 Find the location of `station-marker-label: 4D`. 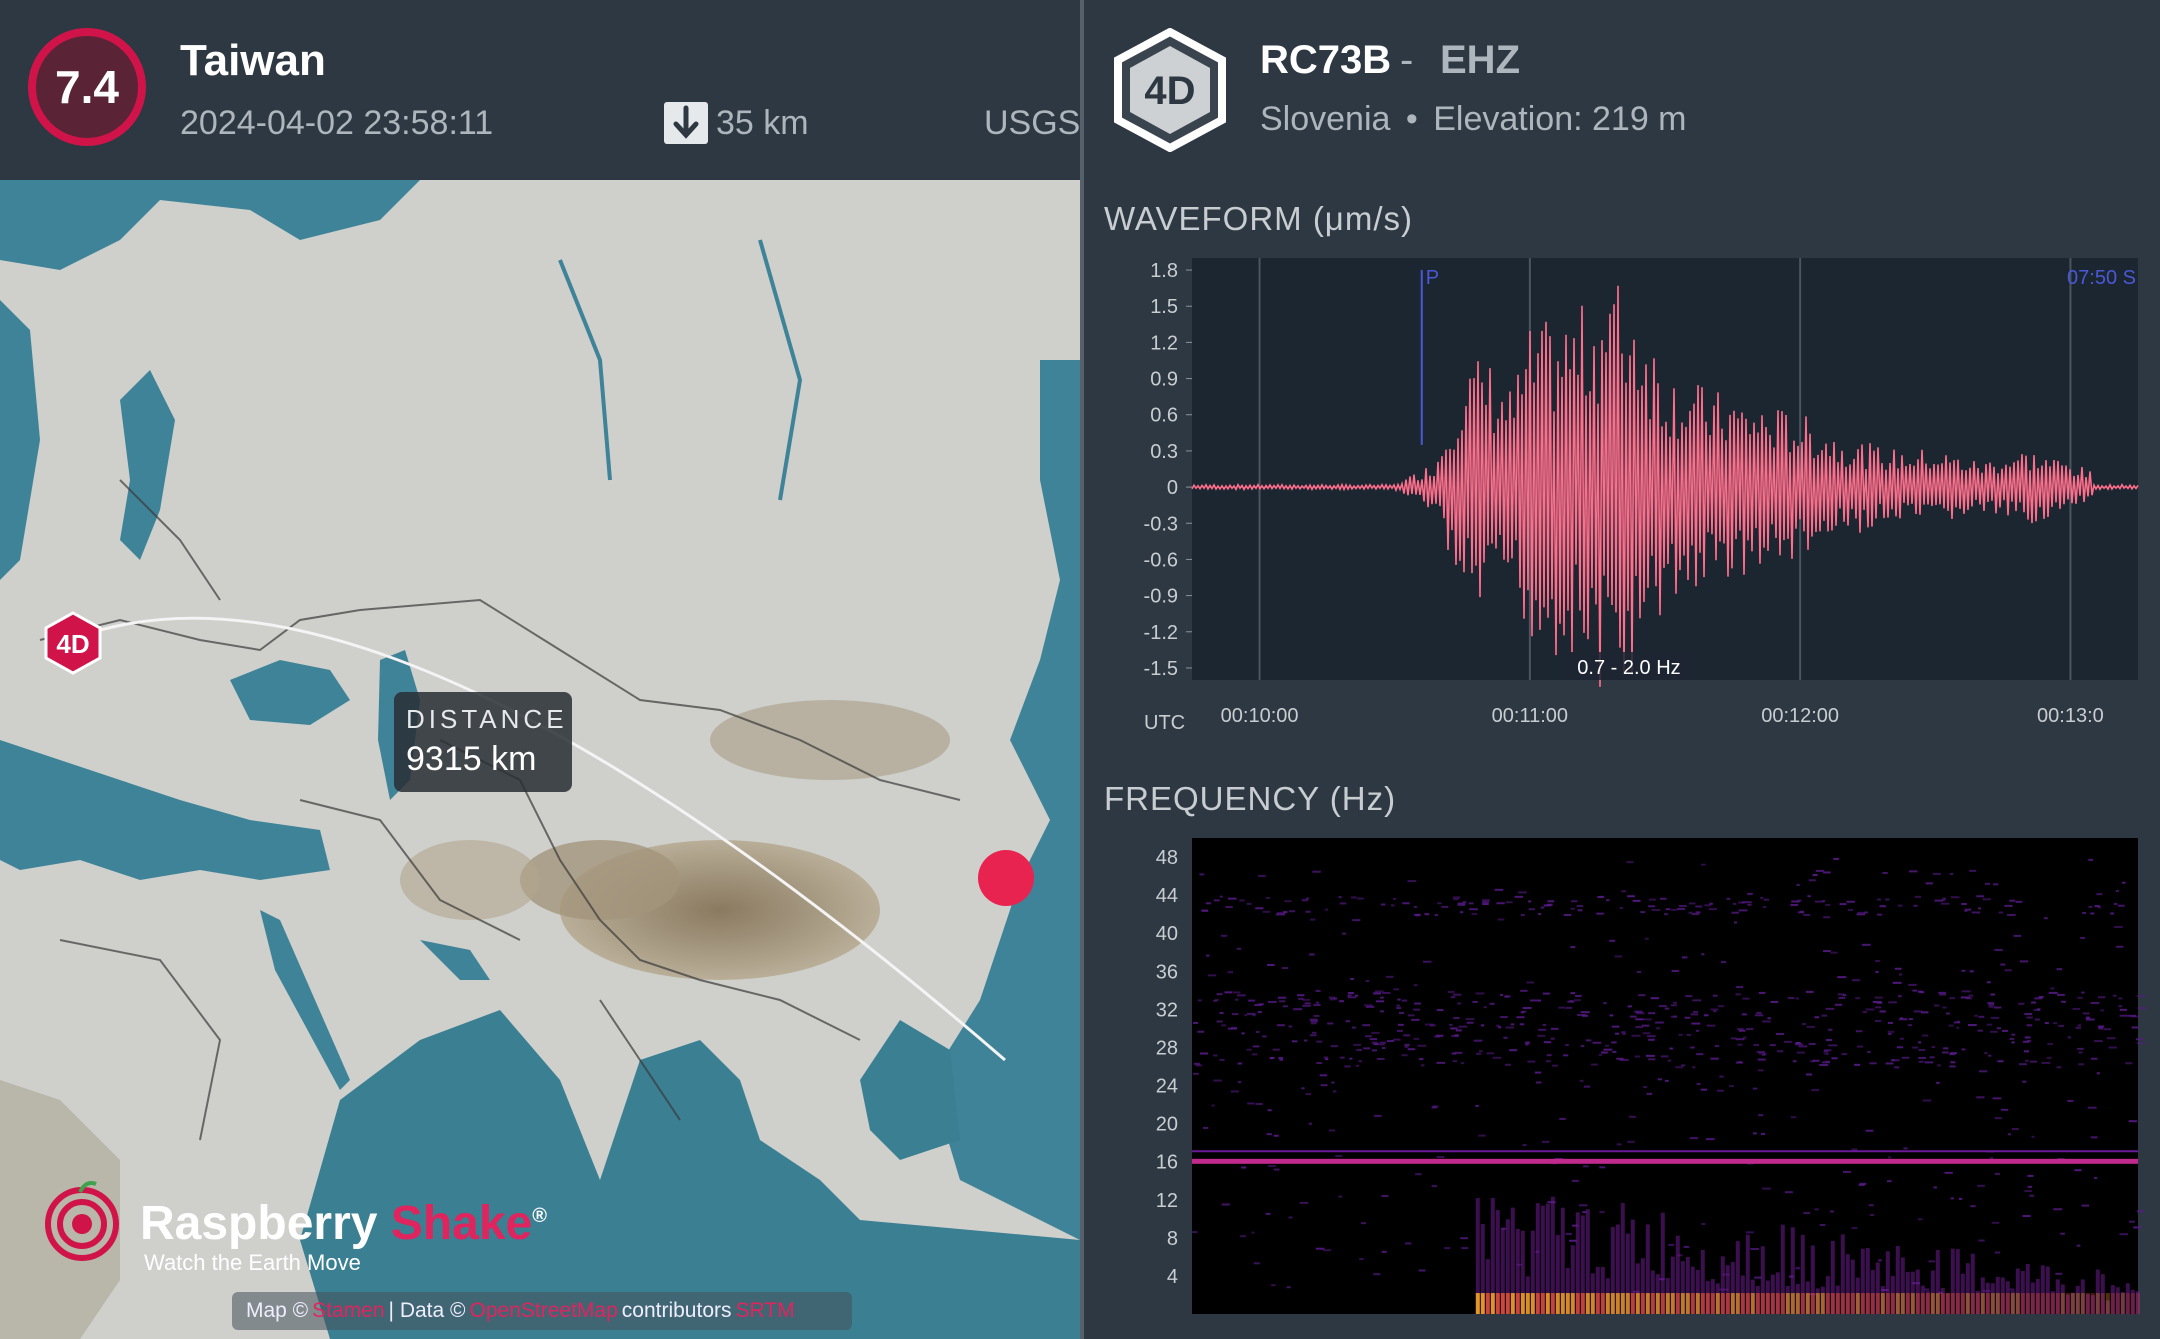

station-marker-label: 4D is located at coordinates (72, 644).